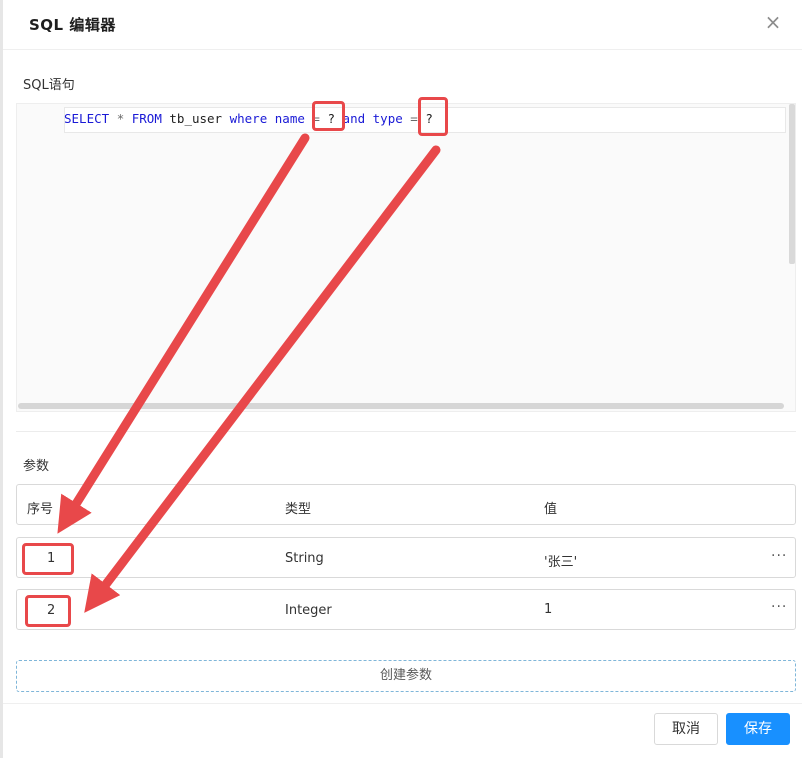 This screenshot has width=802, height=758. Describe the element at coordinates (792, 184) in the screenshot. I see `vertical-scrollbar` at that location.